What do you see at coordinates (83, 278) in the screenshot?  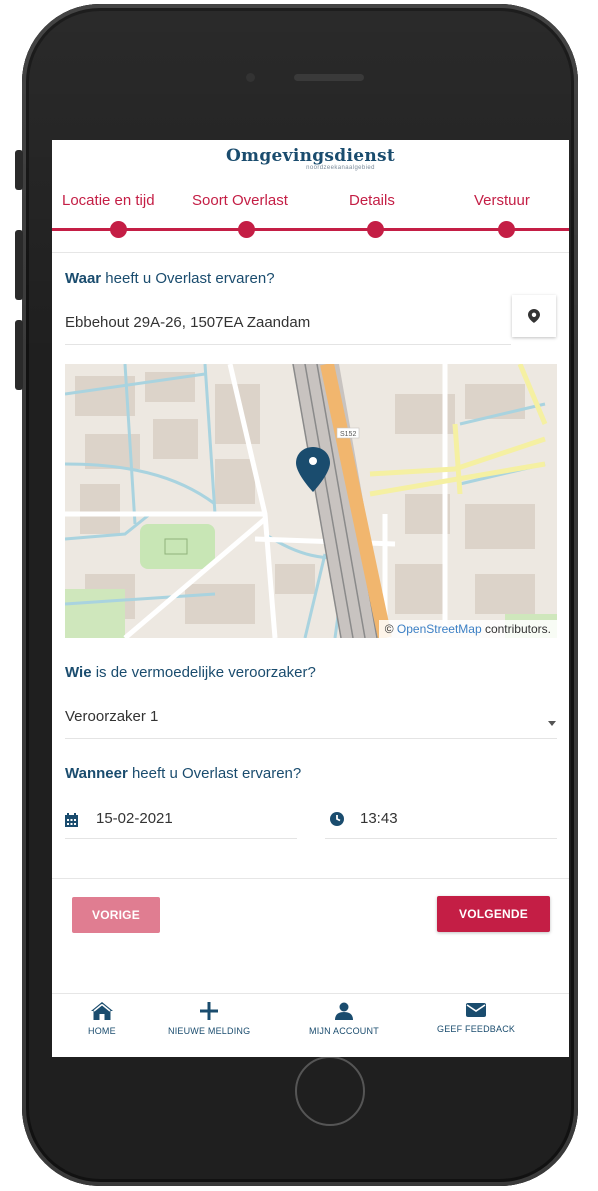 I see `location-question-strong: Waar` at bounding box center [83, 278].